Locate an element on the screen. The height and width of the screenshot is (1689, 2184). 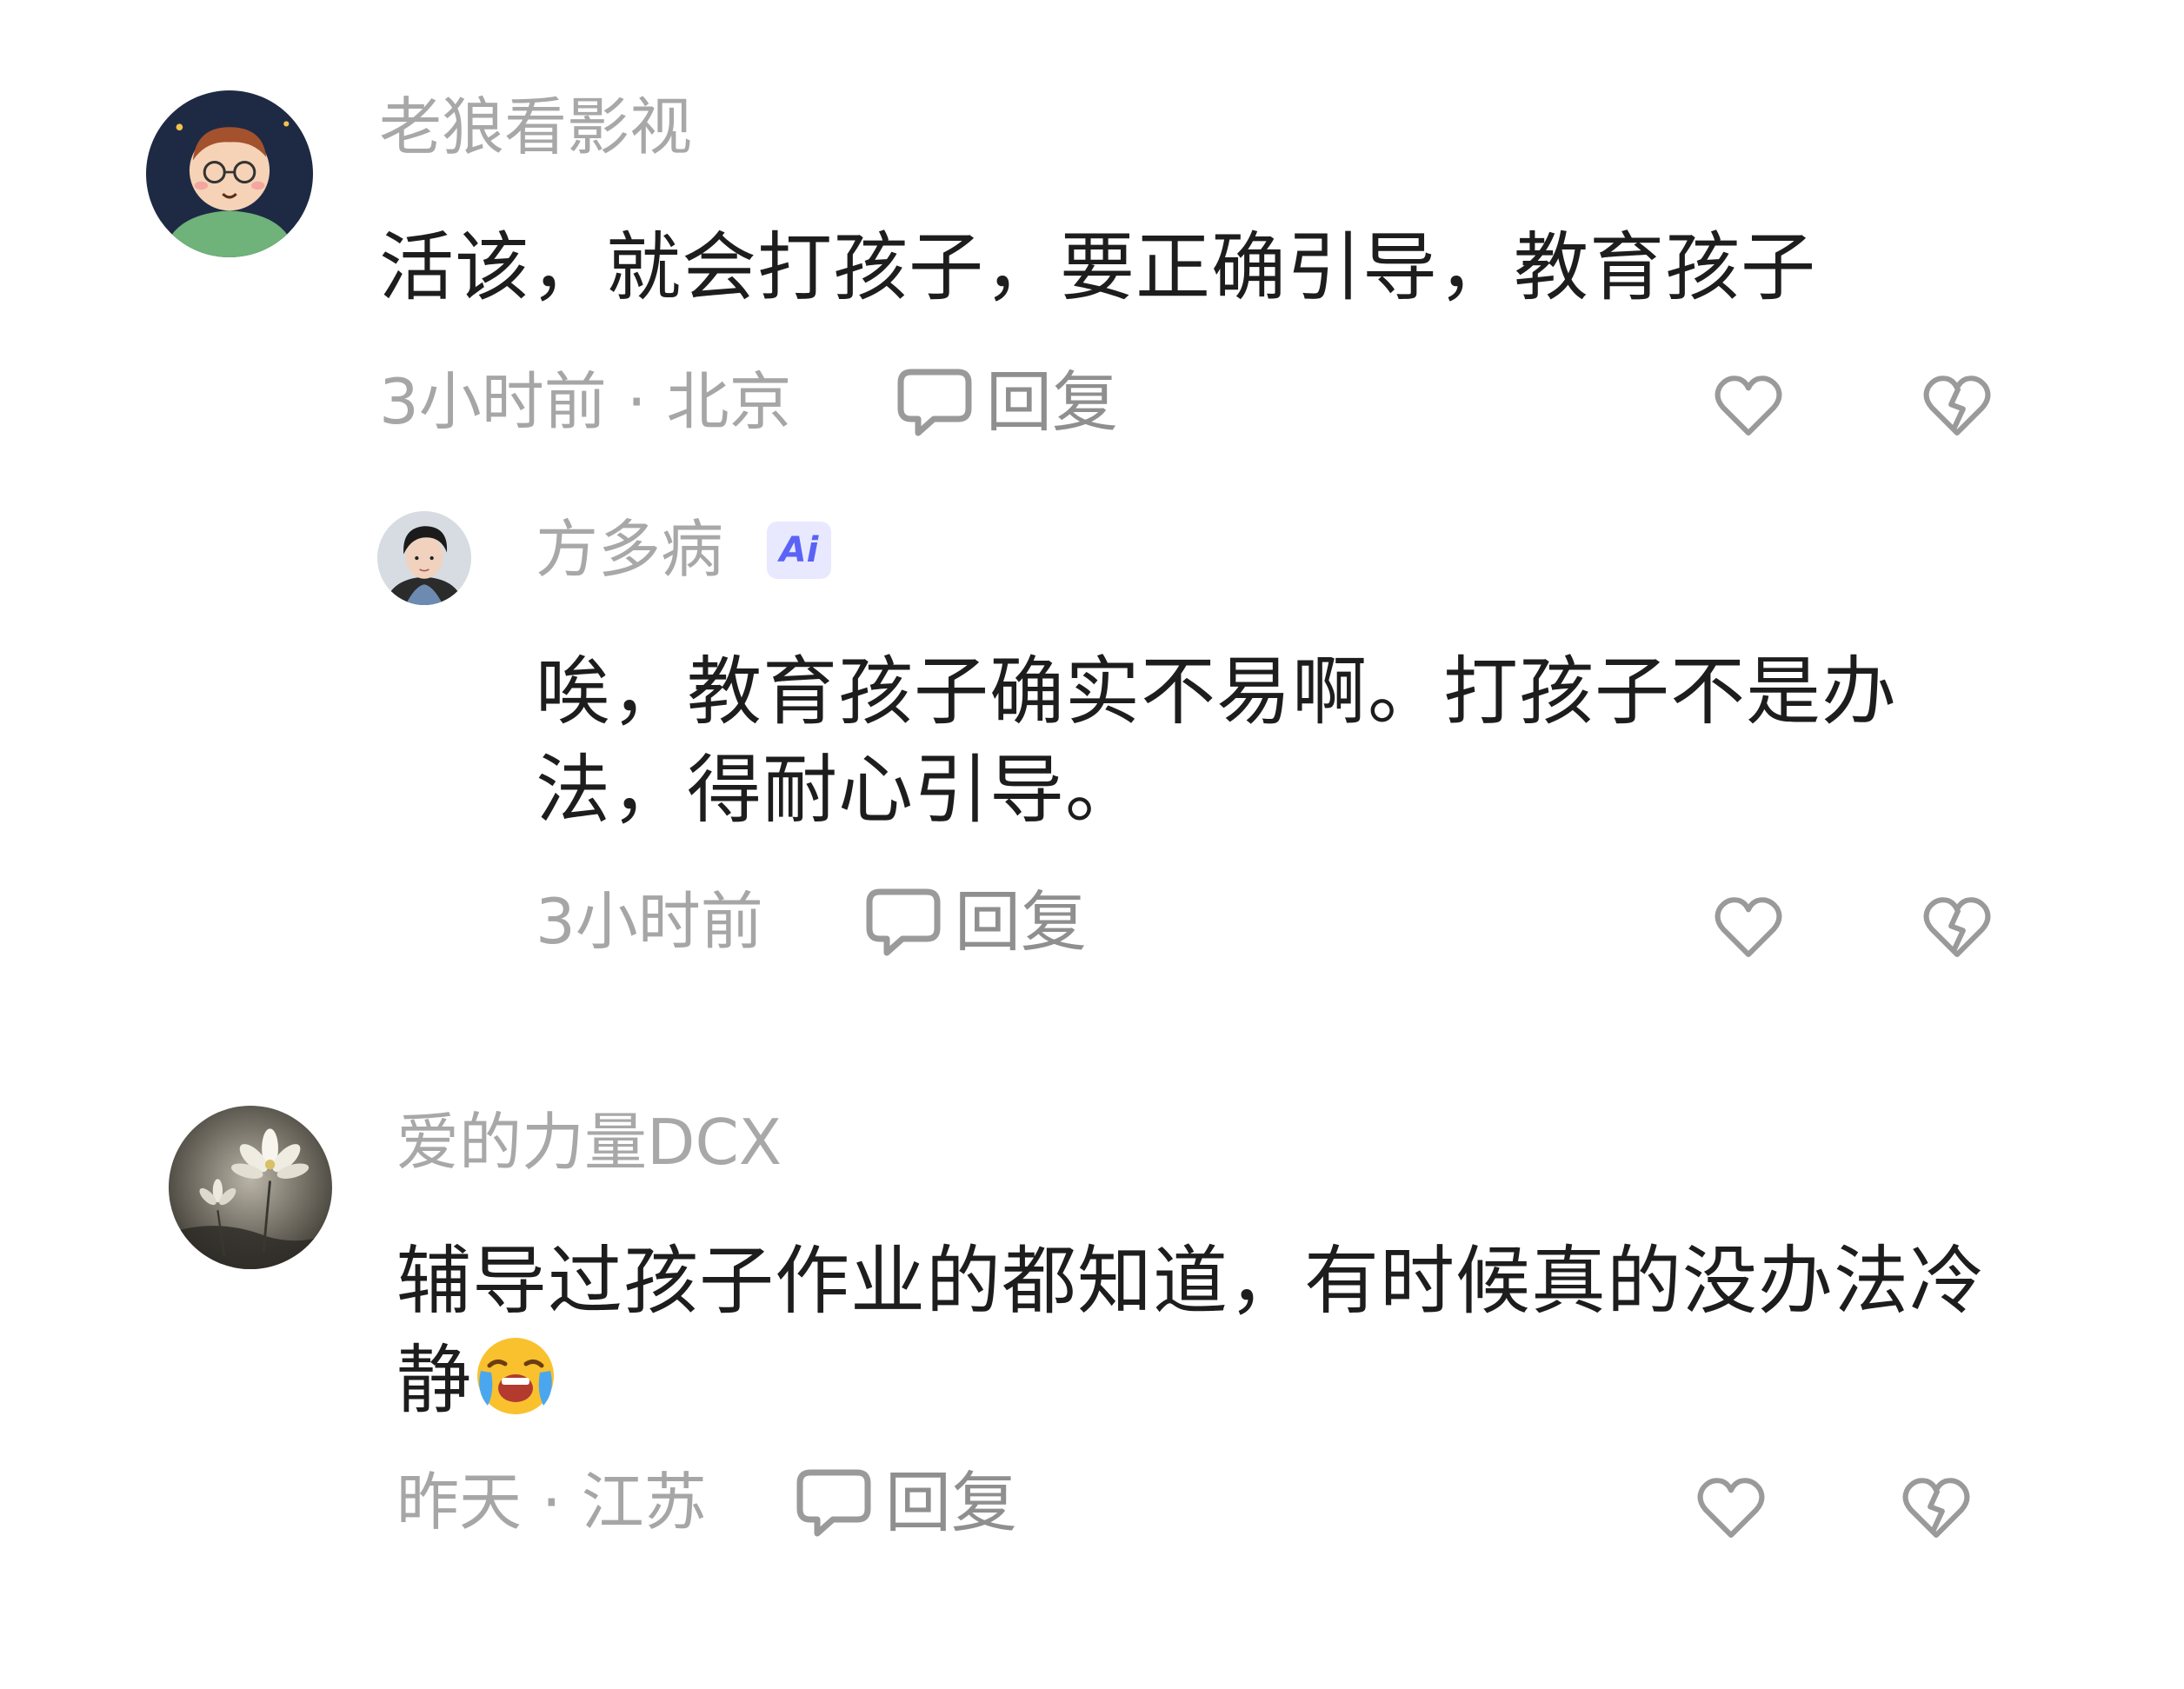
comment-bubble-icon is located at coordinates (833, 1503).